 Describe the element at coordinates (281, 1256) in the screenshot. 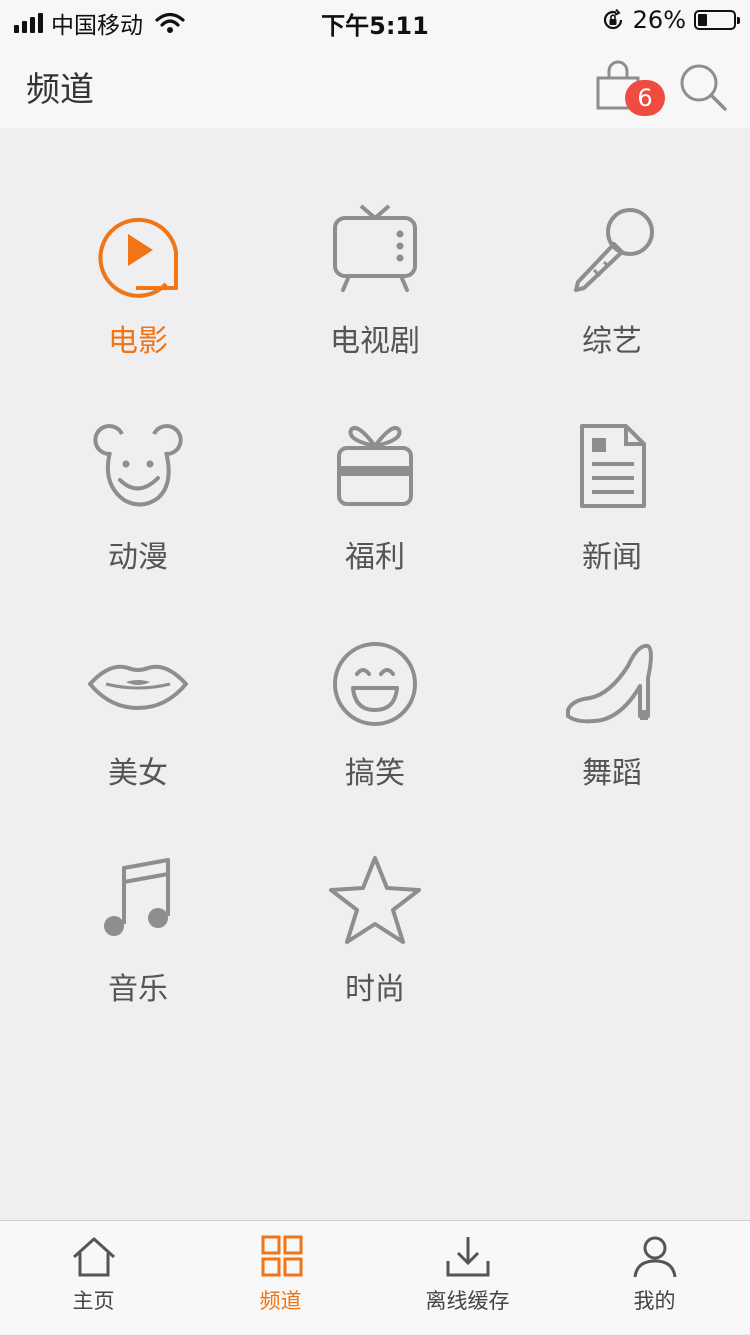

I see `grid-icon` at that location.